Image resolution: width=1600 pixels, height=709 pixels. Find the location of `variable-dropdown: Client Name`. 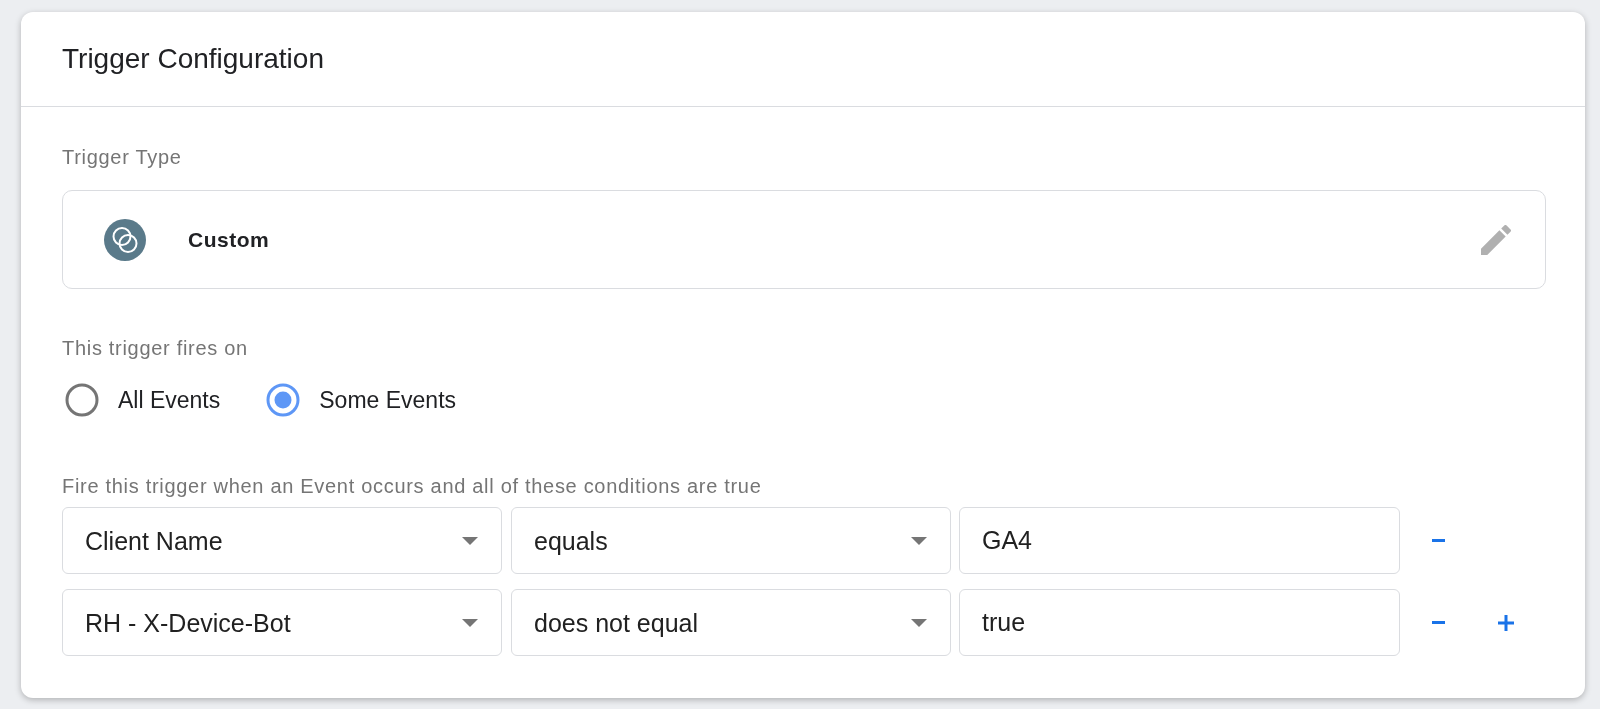

variable-dropdown: Client Name is located at coordinates (282, 540).